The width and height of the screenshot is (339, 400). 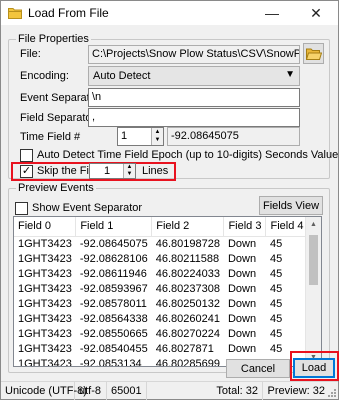 What do you see at coordinates (187, 333) in the screenshot?
I see `table-cell: 46.80270224` at bounding box center [187, 333].